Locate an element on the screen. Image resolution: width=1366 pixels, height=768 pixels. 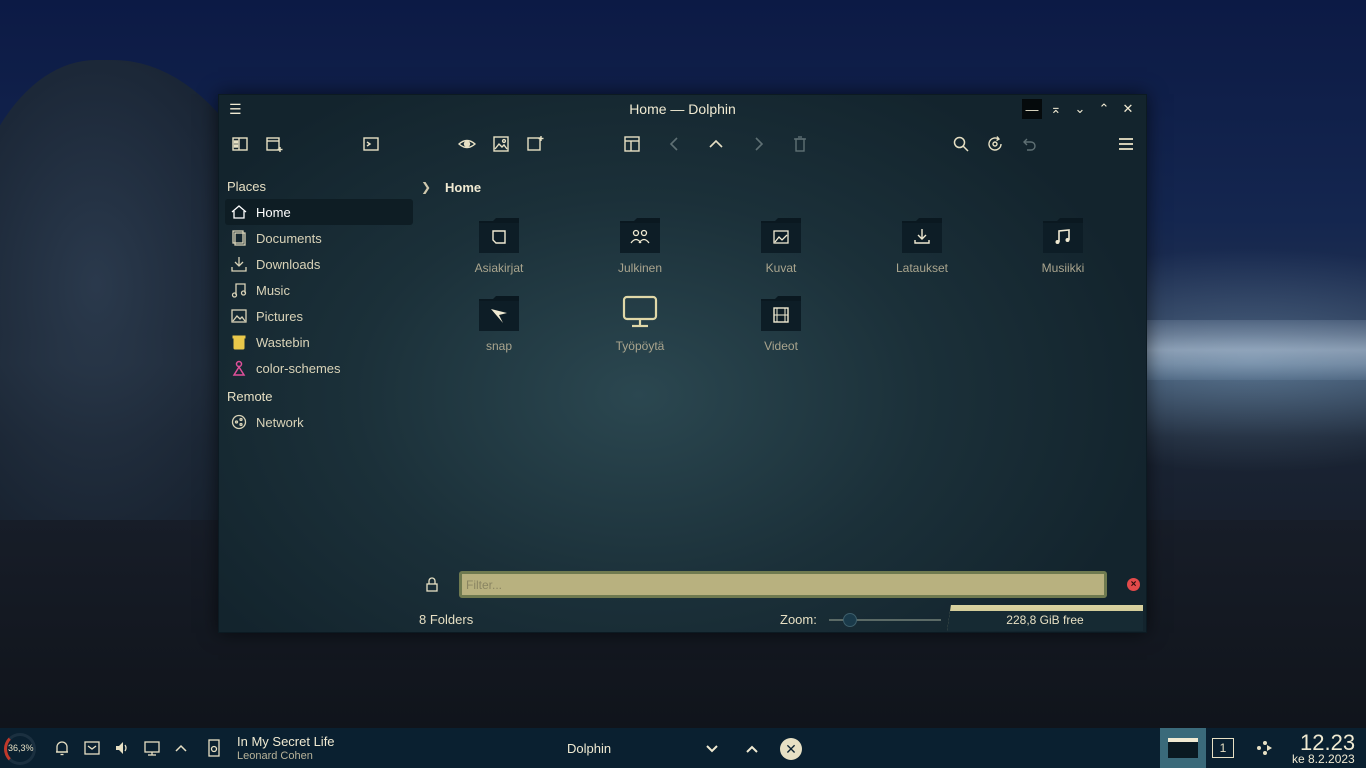
notifications-icon is located at coordinates (62, 748).